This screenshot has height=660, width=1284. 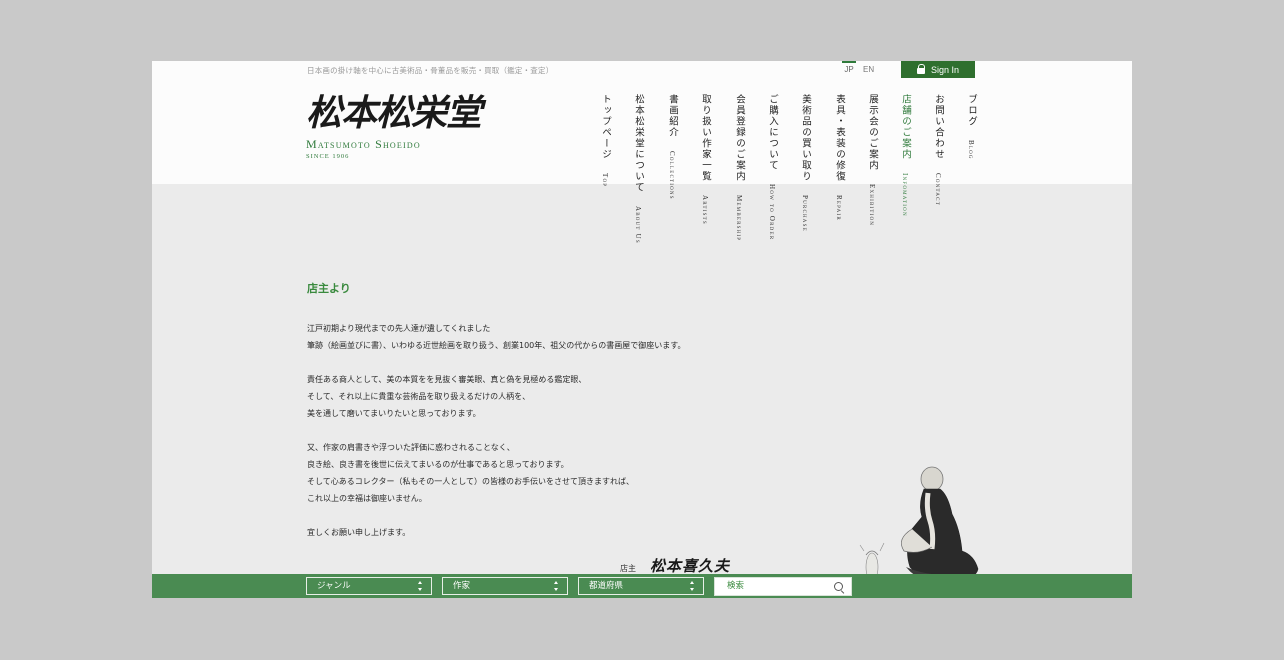 I want to click on nav-item-contact: お問い合わせ Contact, so click(x=938, y=150).